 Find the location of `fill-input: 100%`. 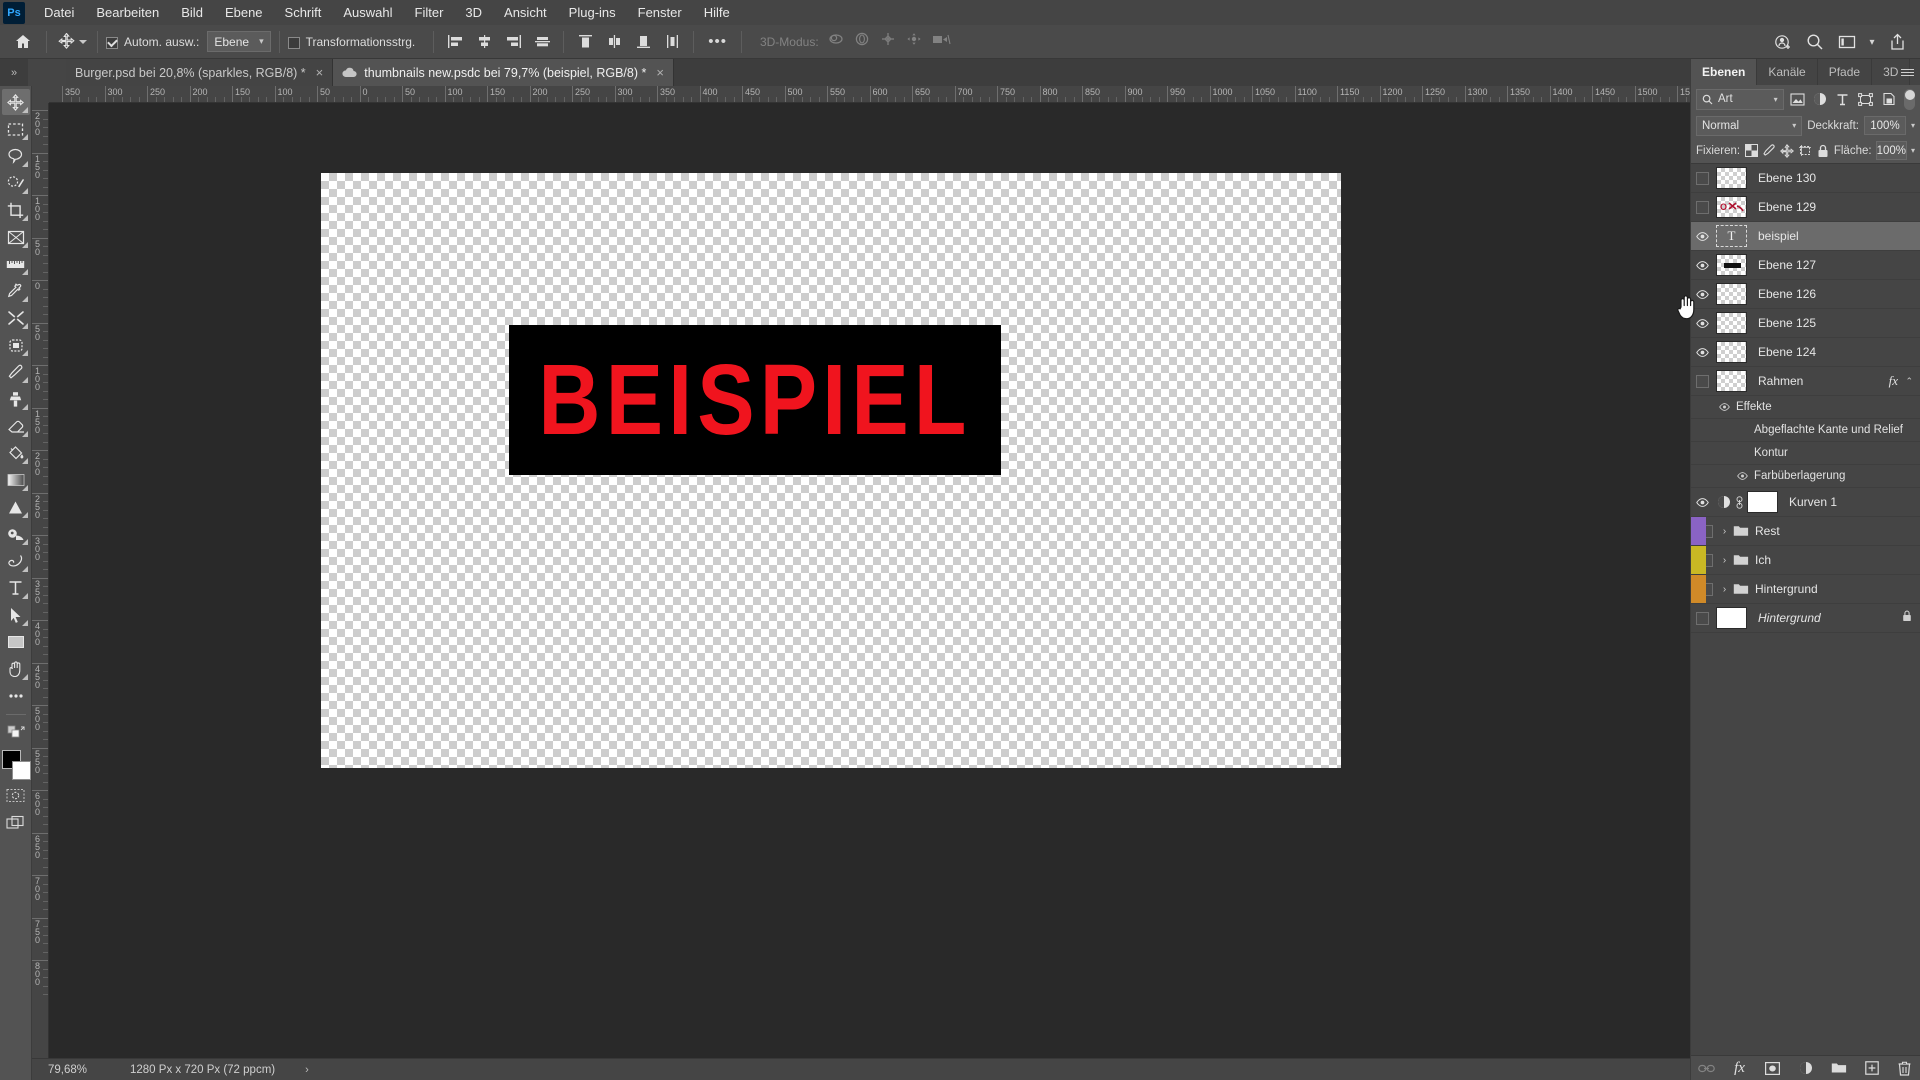

fill-input: 100% is located at coordinates (1891, 150).